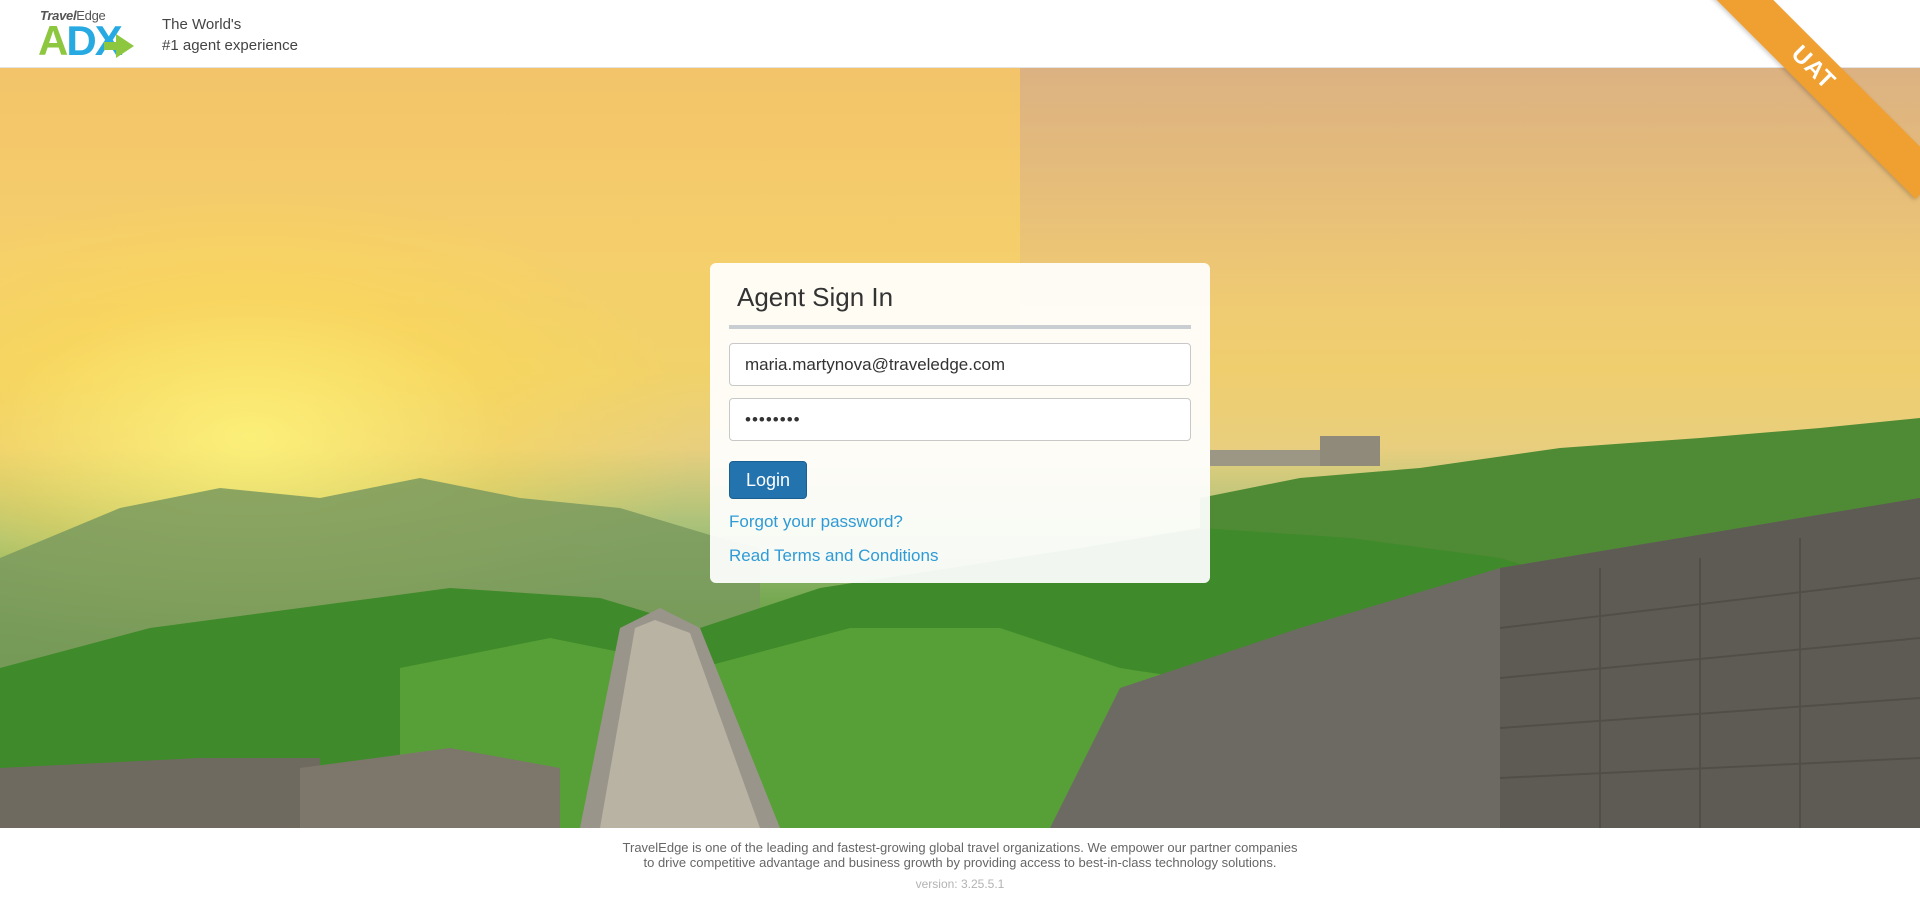 The height and width of the screenshot is (900, 1920). Describe the element at coordinates (960, 522) in the screenshot. I see `forgot-password-link: Forgot your password?` at that location.